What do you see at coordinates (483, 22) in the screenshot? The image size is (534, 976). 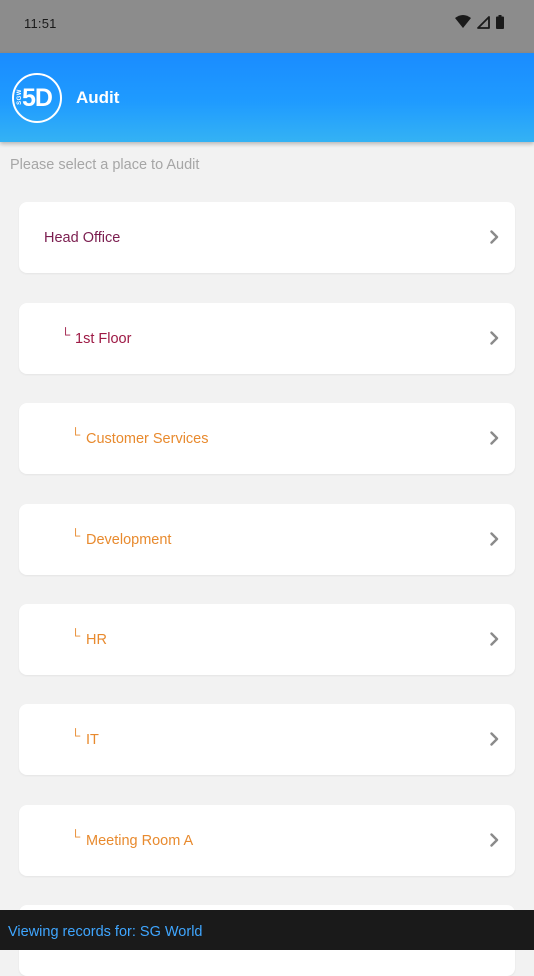 I see `cellular-signal-icon` at bounding box center [483, 22].